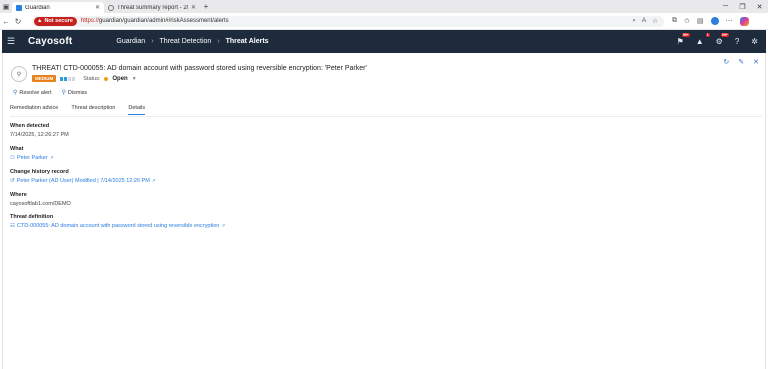 The height and width of the screenshot is (369, 768). What do you see at coordinates (703, 39) in the screenshot?
I see `notifications-icon: ▲ 1` at bounding box center [703, 39].